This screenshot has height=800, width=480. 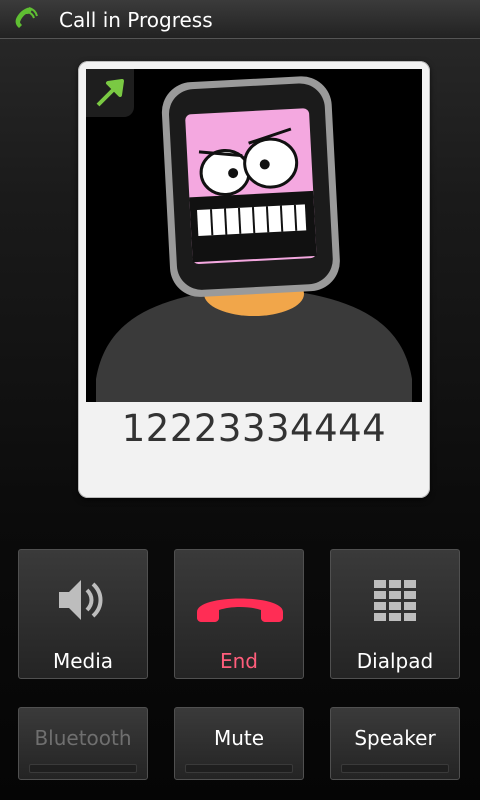 What do you see at coordinates (26, 18) in the screenshot?
I see `phone-in-call-icon` at bounding box center [26, 18].